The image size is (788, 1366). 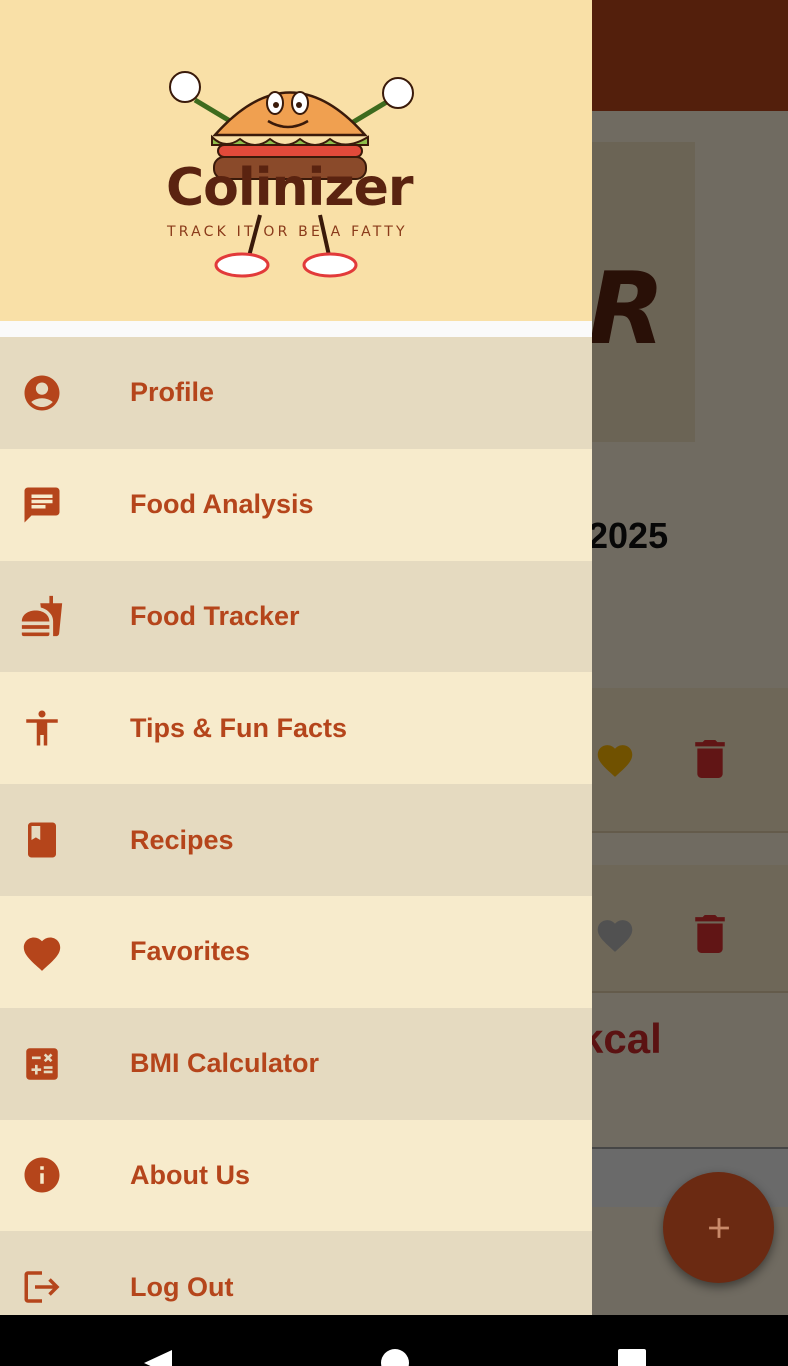 I want to click on logo-title: Colinizer, so click(x=290, y=188).